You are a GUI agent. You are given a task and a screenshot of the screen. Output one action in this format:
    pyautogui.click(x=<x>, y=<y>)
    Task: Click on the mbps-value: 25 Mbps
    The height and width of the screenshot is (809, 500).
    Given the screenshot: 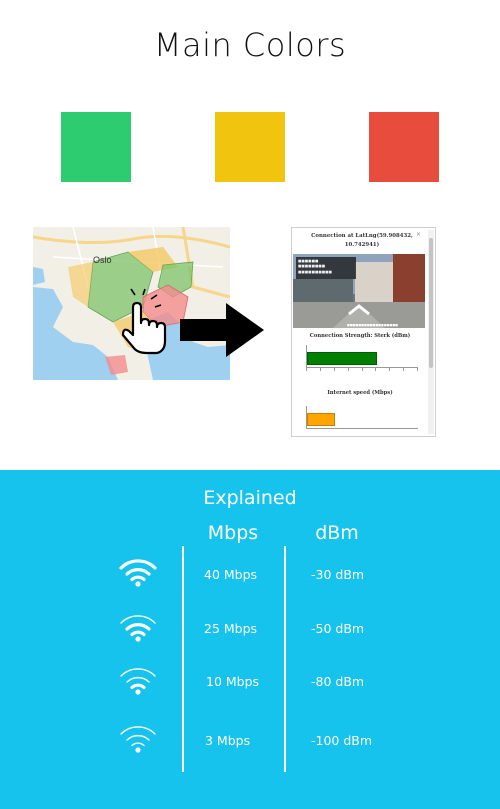 What is the action you would take?
    pyautogui.click(x=231, y=628)
    